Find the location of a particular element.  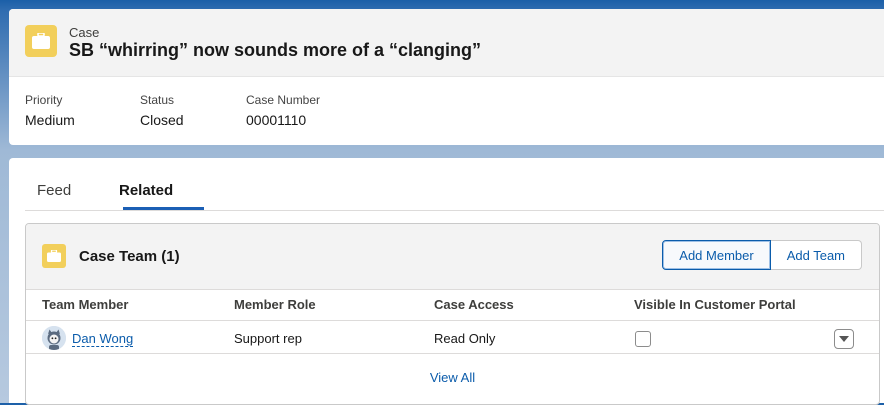

case-access-cell: Read Only is located at coordinates (465, 338).